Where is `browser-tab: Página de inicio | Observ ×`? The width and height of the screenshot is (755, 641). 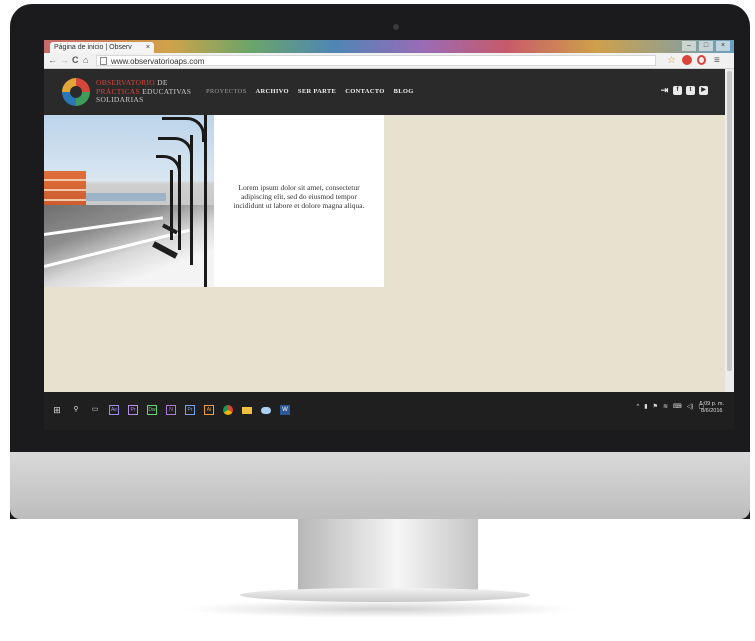
browser-tab: Página de inicio | Observ × is located at coordinates (102, 47).